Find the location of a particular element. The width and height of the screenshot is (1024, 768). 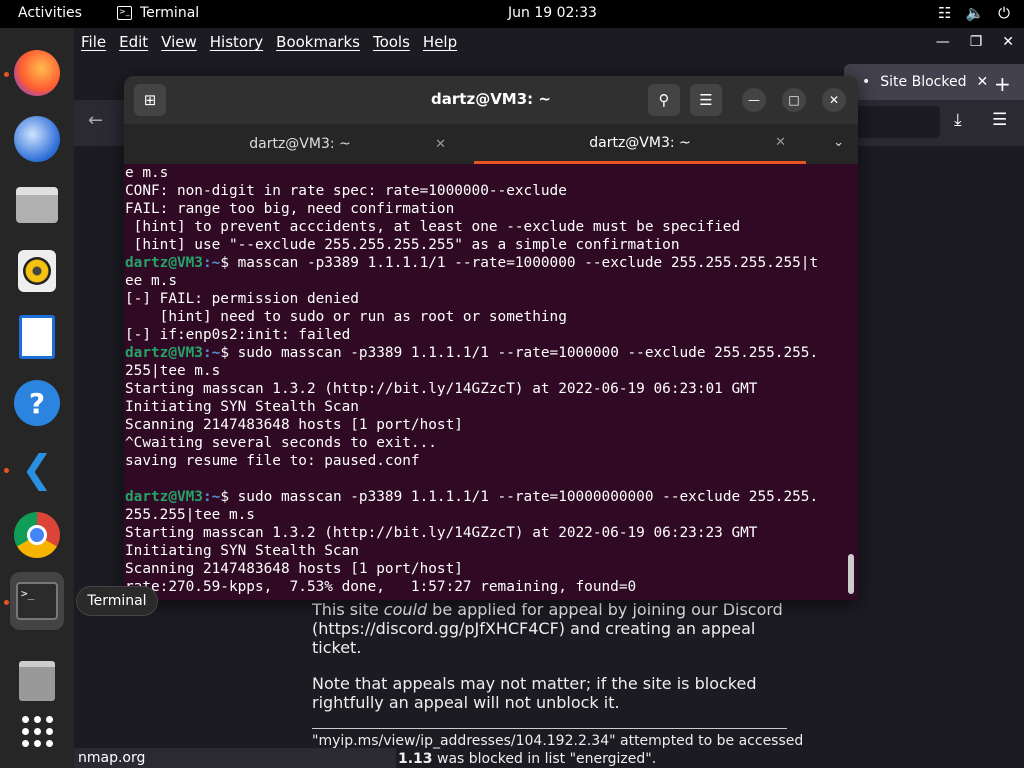

dock-trash is located at coordinates (37, 681).